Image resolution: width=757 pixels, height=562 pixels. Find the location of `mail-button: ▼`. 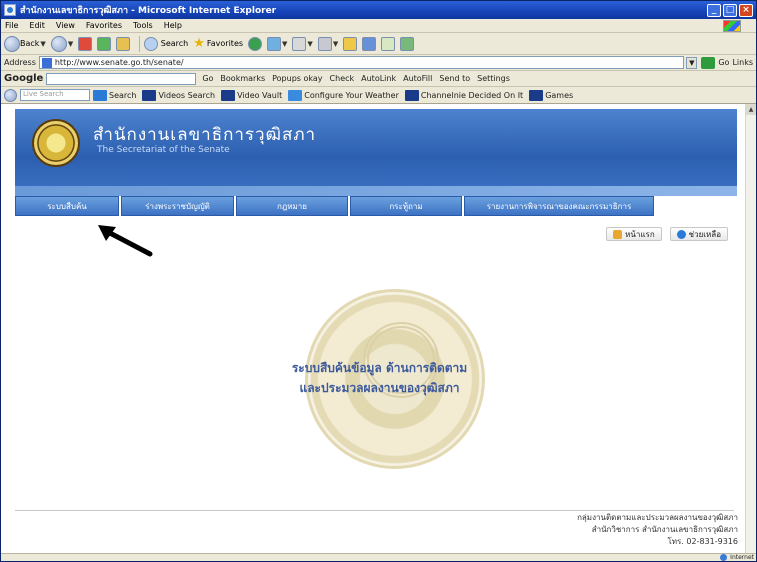

mail-button: ▼ is located at coordinates (302, 43).